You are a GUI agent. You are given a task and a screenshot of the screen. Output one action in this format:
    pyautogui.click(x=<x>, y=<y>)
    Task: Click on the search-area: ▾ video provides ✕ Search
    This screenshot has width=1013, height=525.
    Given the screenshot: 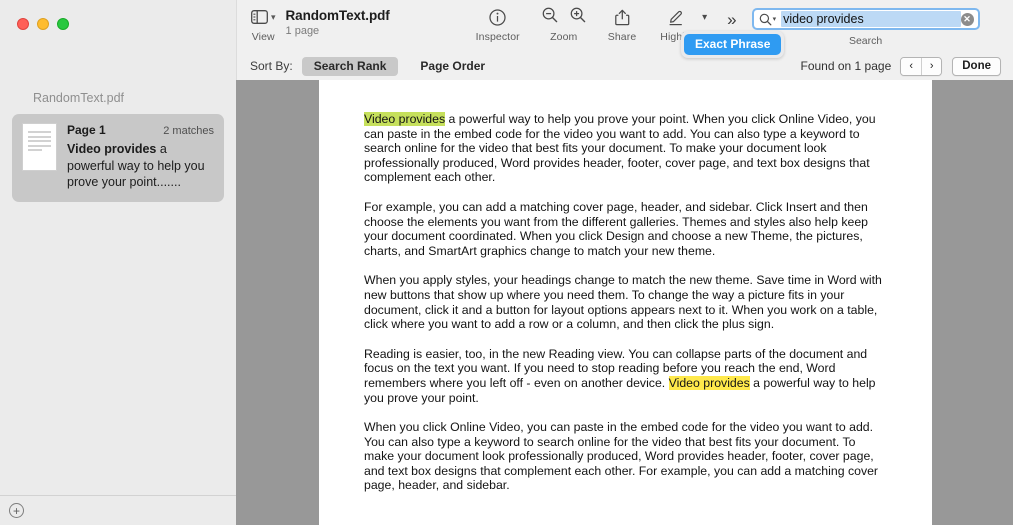 What is the action you would take?
    pyautogui.click(x=865, y=23)
    